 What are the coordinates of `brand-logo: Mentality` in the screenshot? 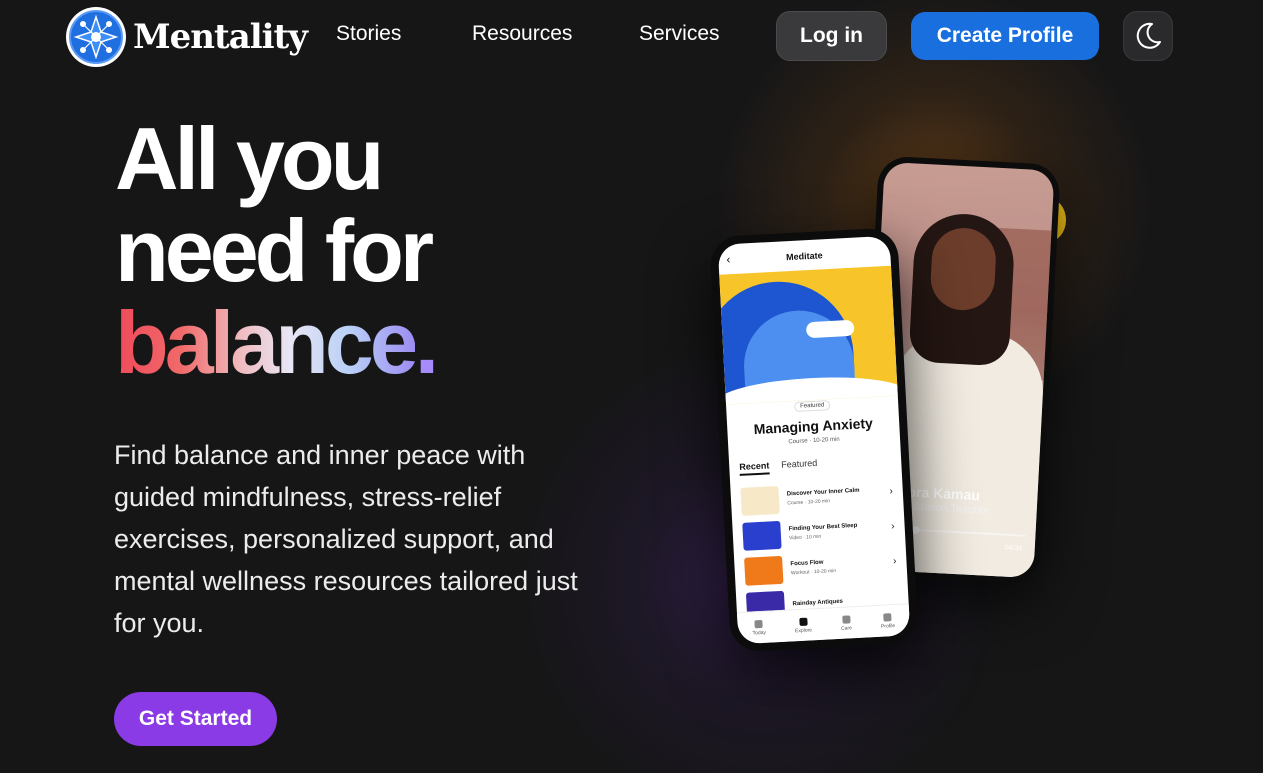 It's located at (187, 37).